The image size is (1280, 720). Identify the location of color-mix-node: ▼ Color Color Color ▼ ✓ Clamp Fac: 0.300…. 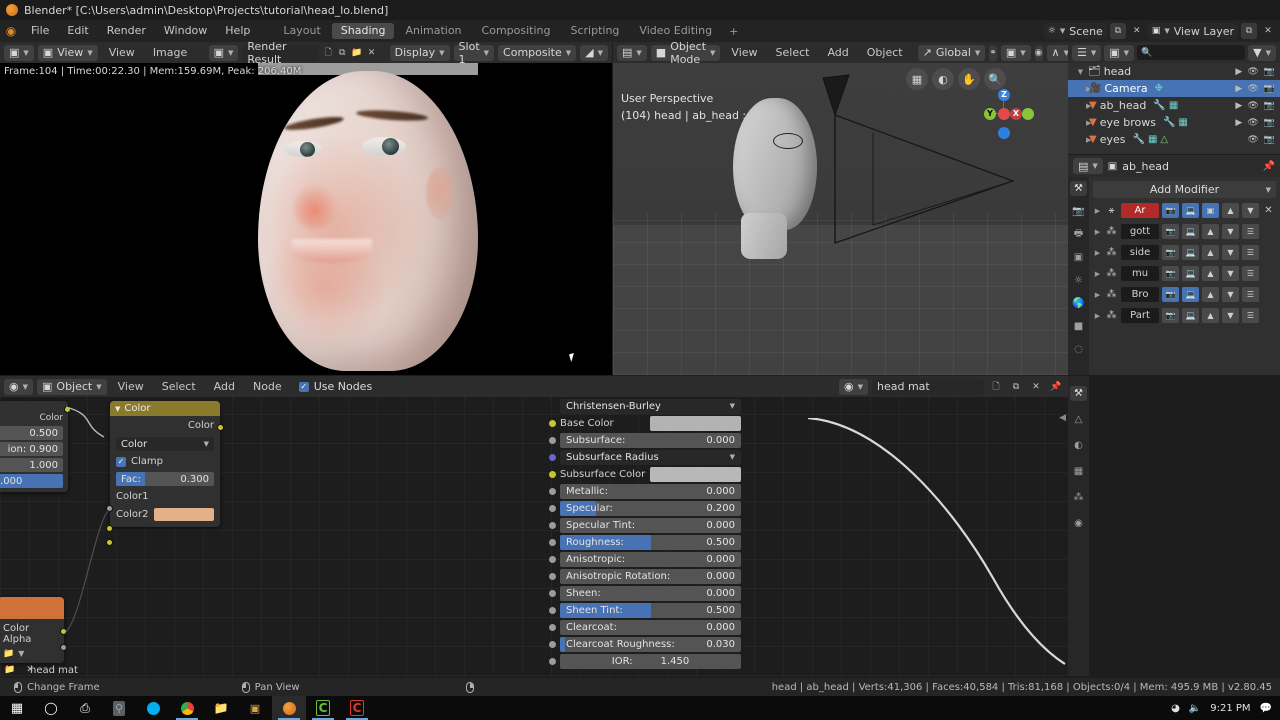
(165, 464).